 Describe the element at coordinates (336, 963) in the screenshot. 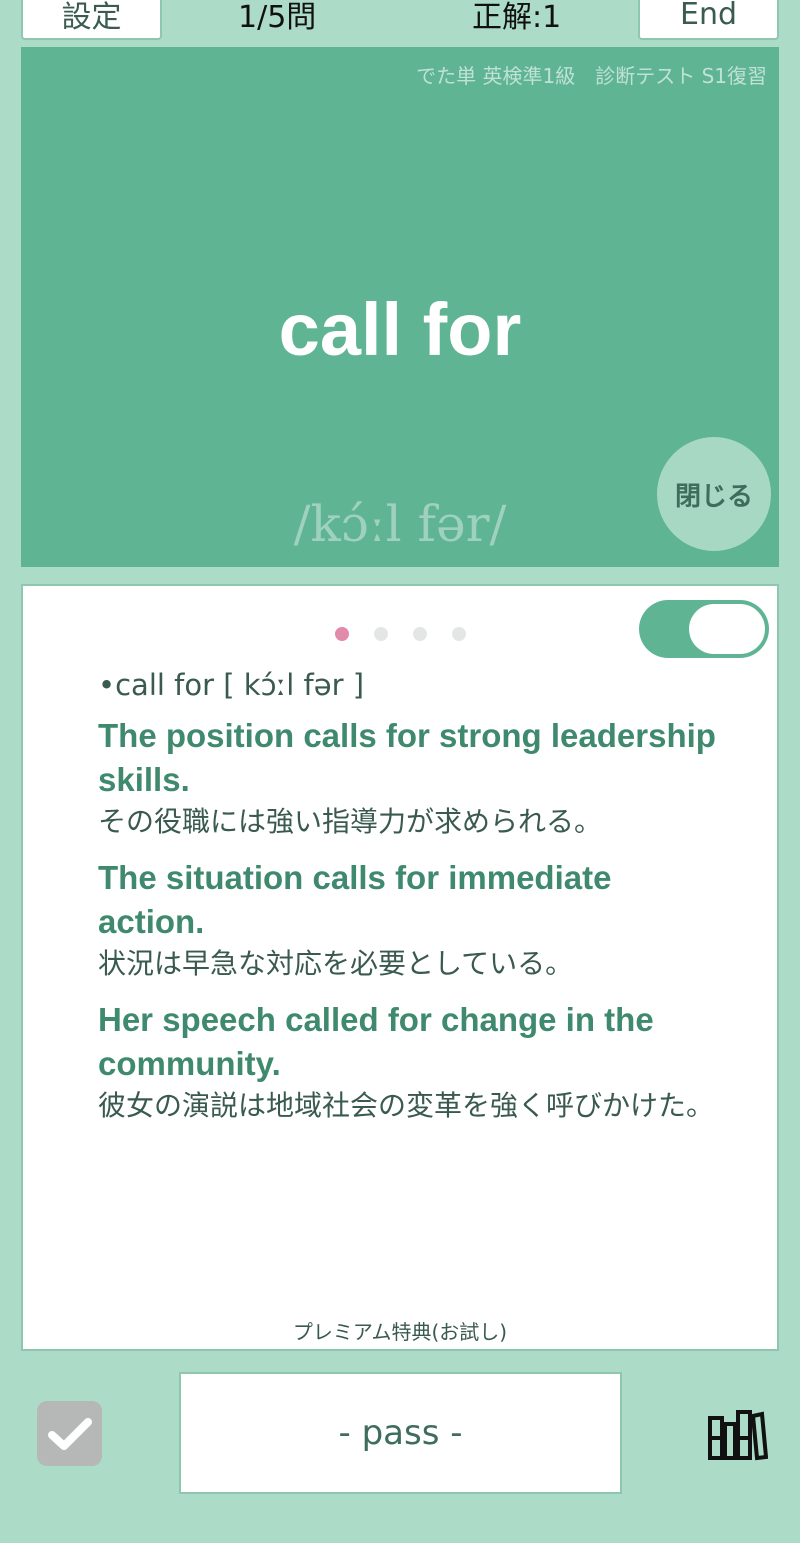

I see `example-japanese: 状況は早急な対応を必要としている。` at that location.